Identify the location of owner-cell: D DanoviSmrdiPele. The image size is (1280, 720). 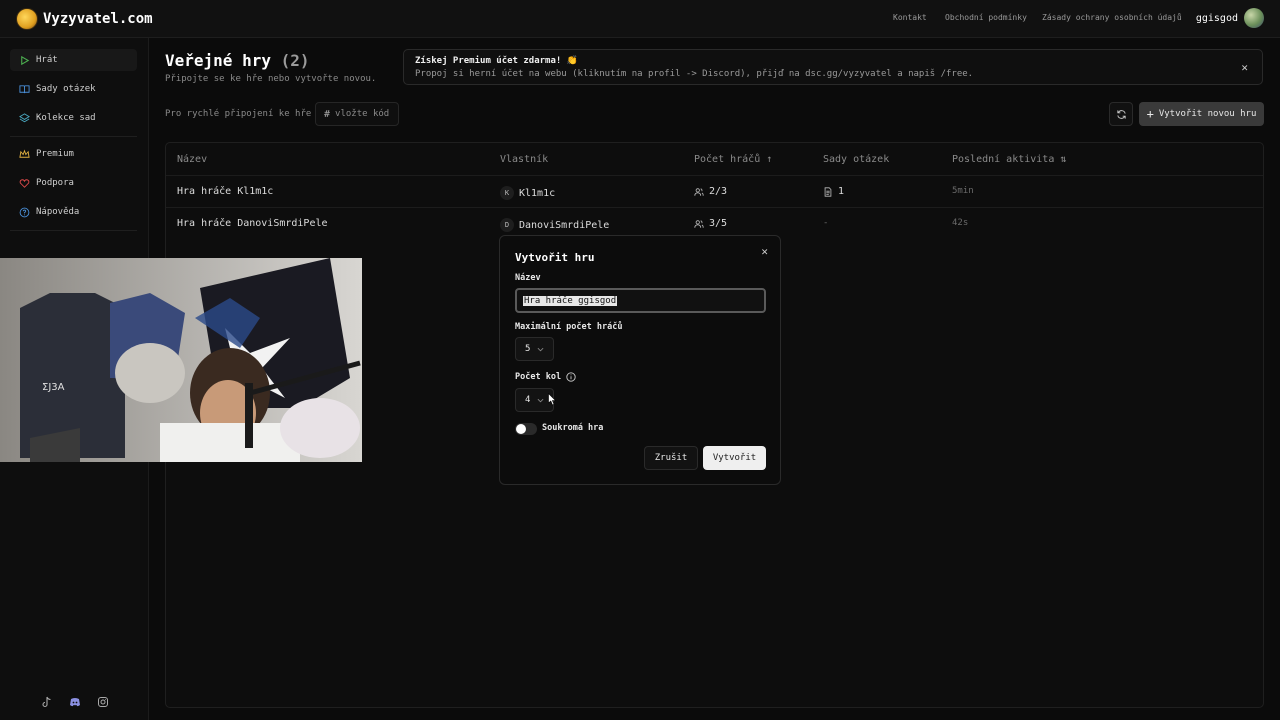
(554, 225).